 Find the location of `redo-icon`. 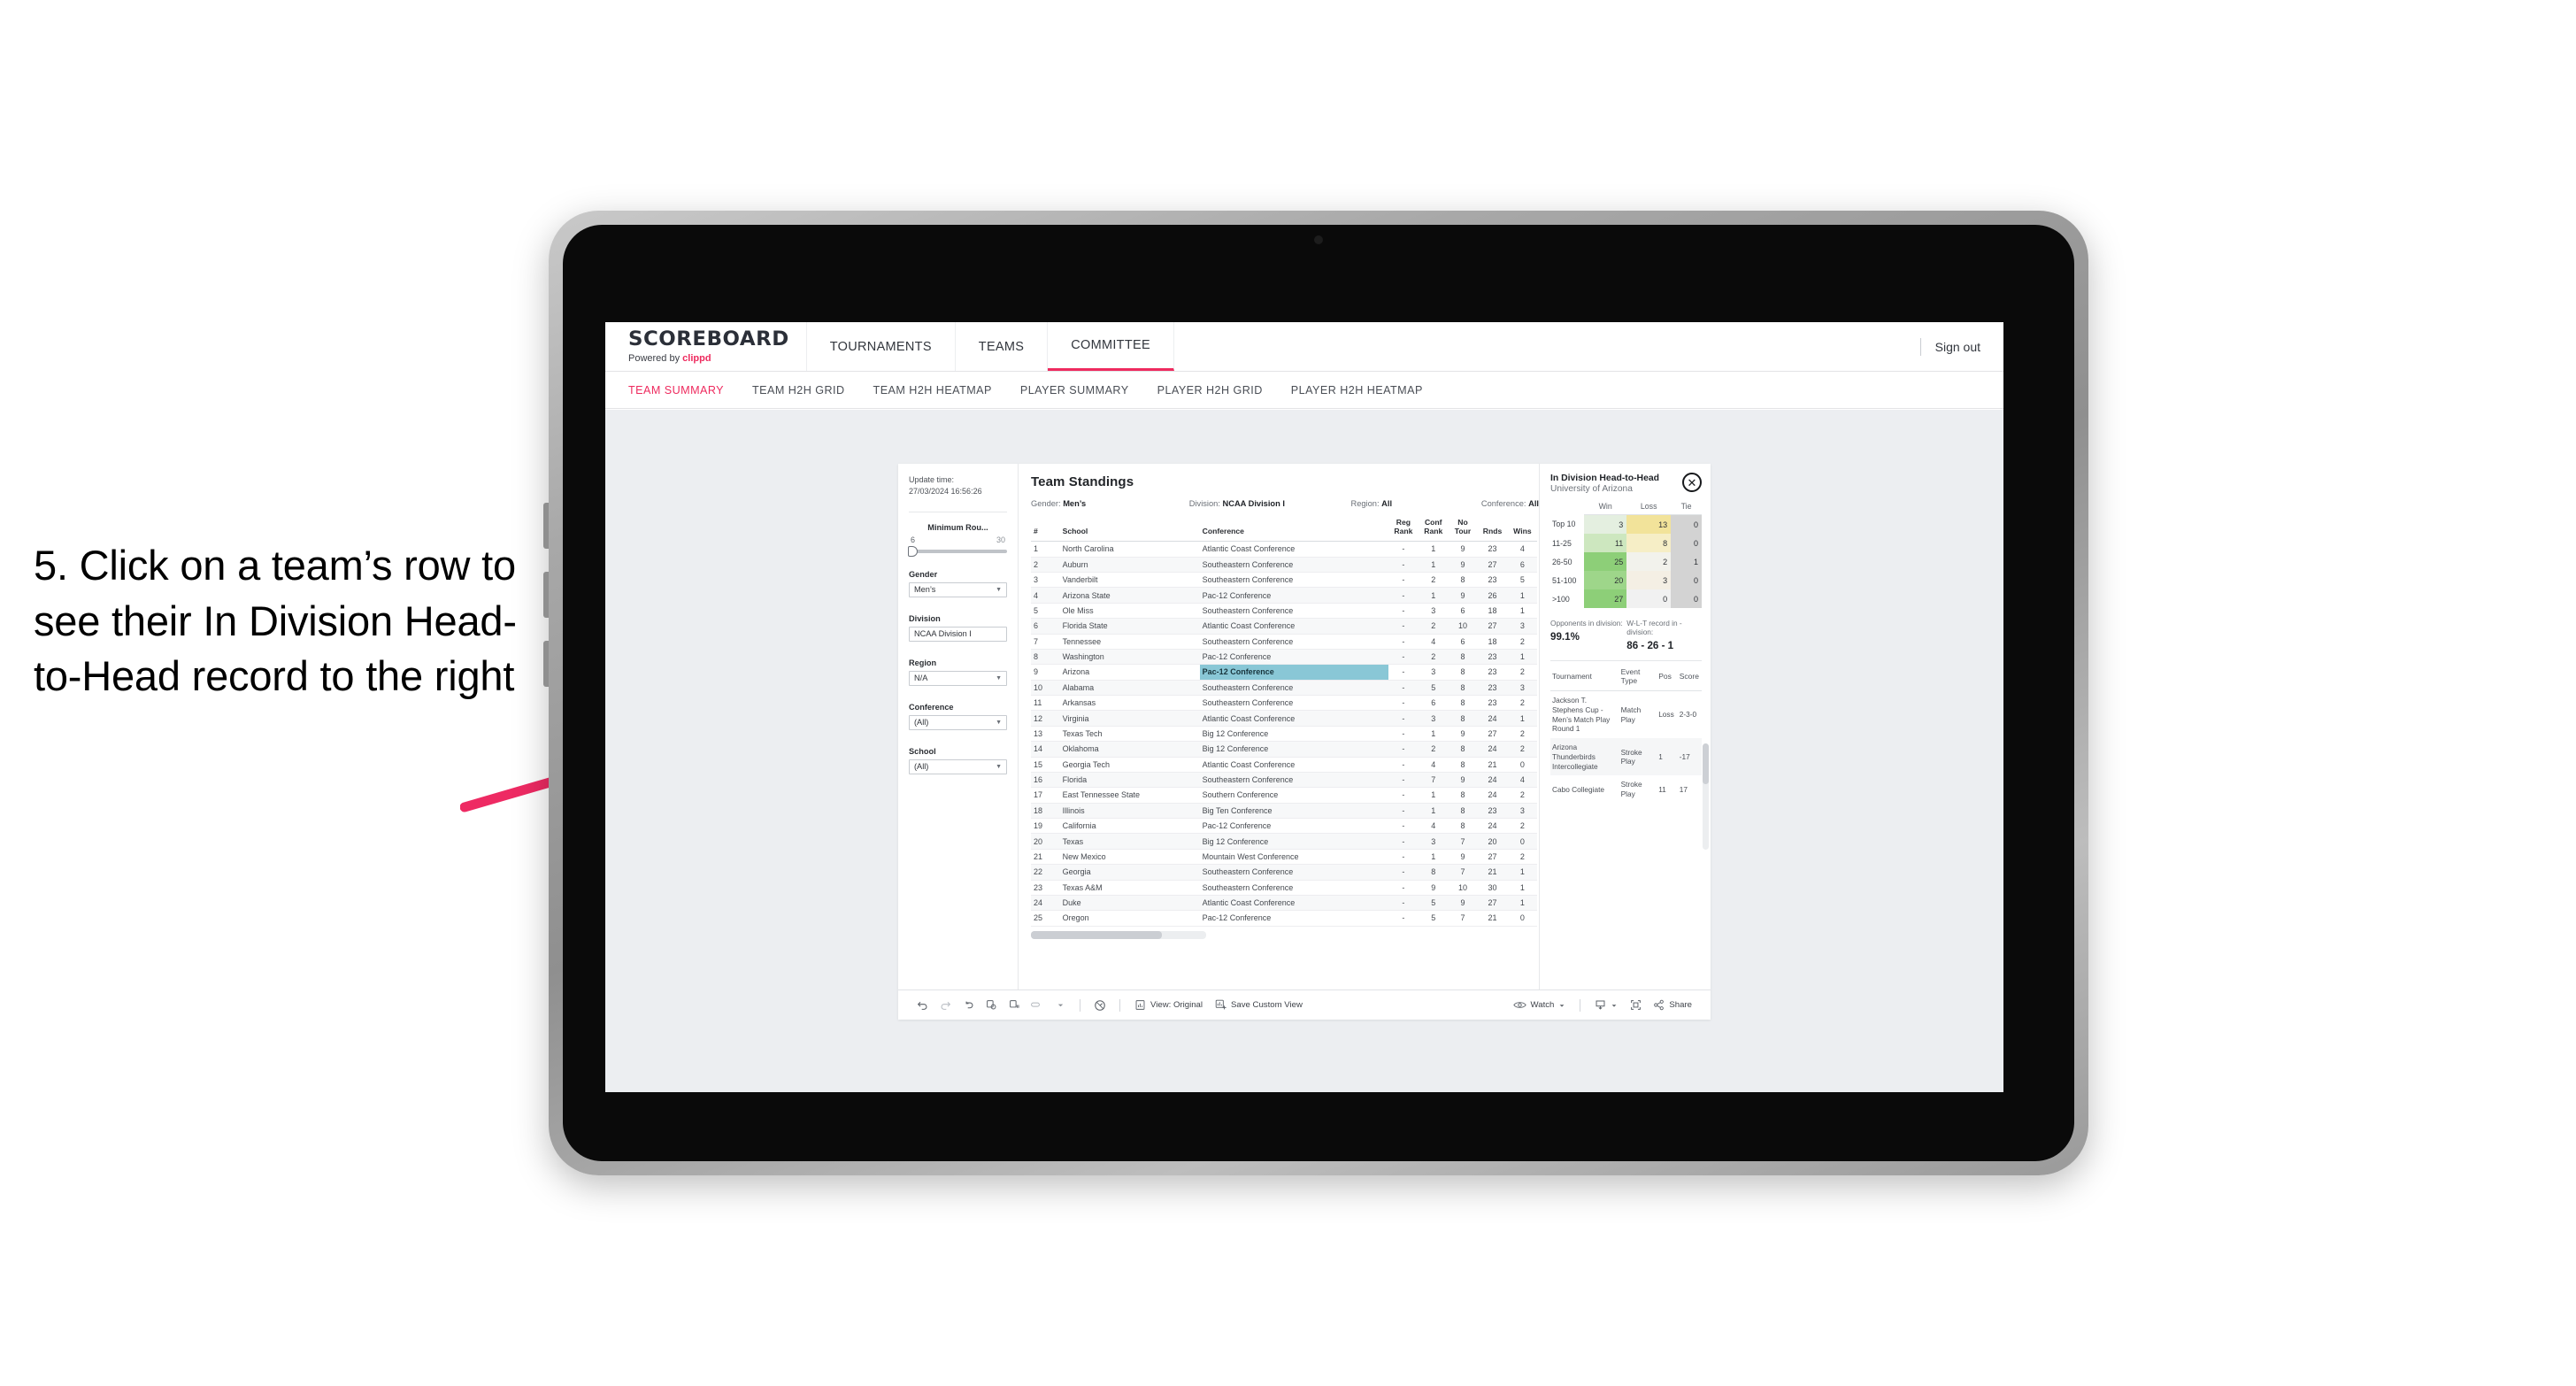

redo-icon is located at coordinates (945, 1006).